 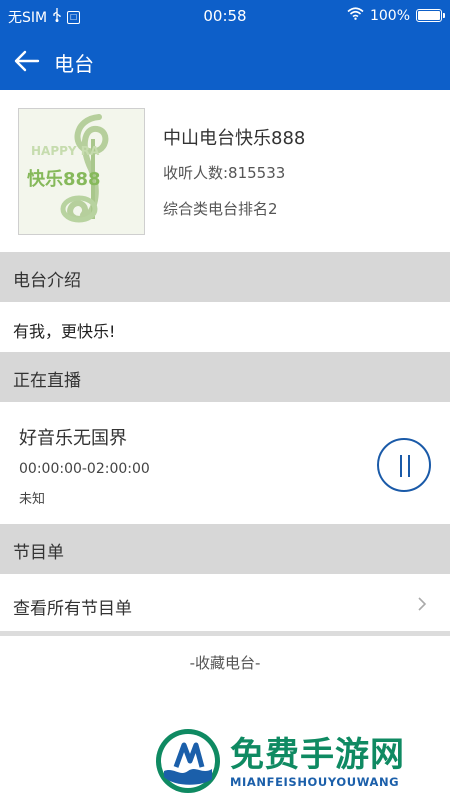 I want to click on section-intro-header: 电台介绍, so click(x=225, y=277).